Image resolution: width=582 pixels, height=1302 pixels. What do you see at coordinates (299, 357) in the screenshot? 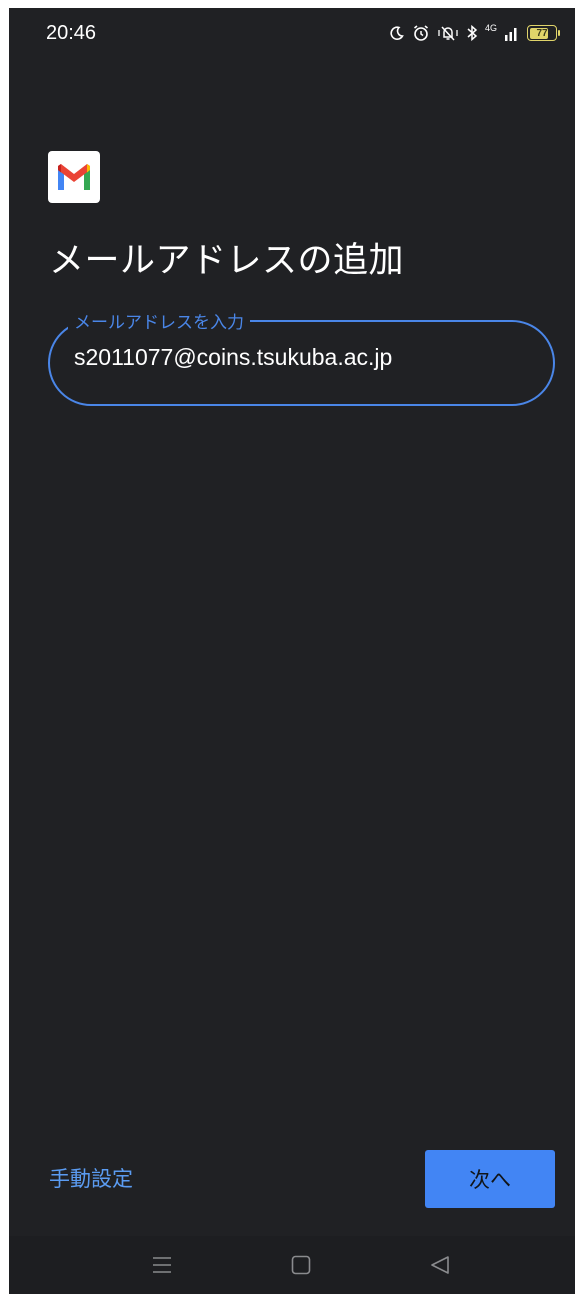
I see `email-input` at bounding box center [299, 357].